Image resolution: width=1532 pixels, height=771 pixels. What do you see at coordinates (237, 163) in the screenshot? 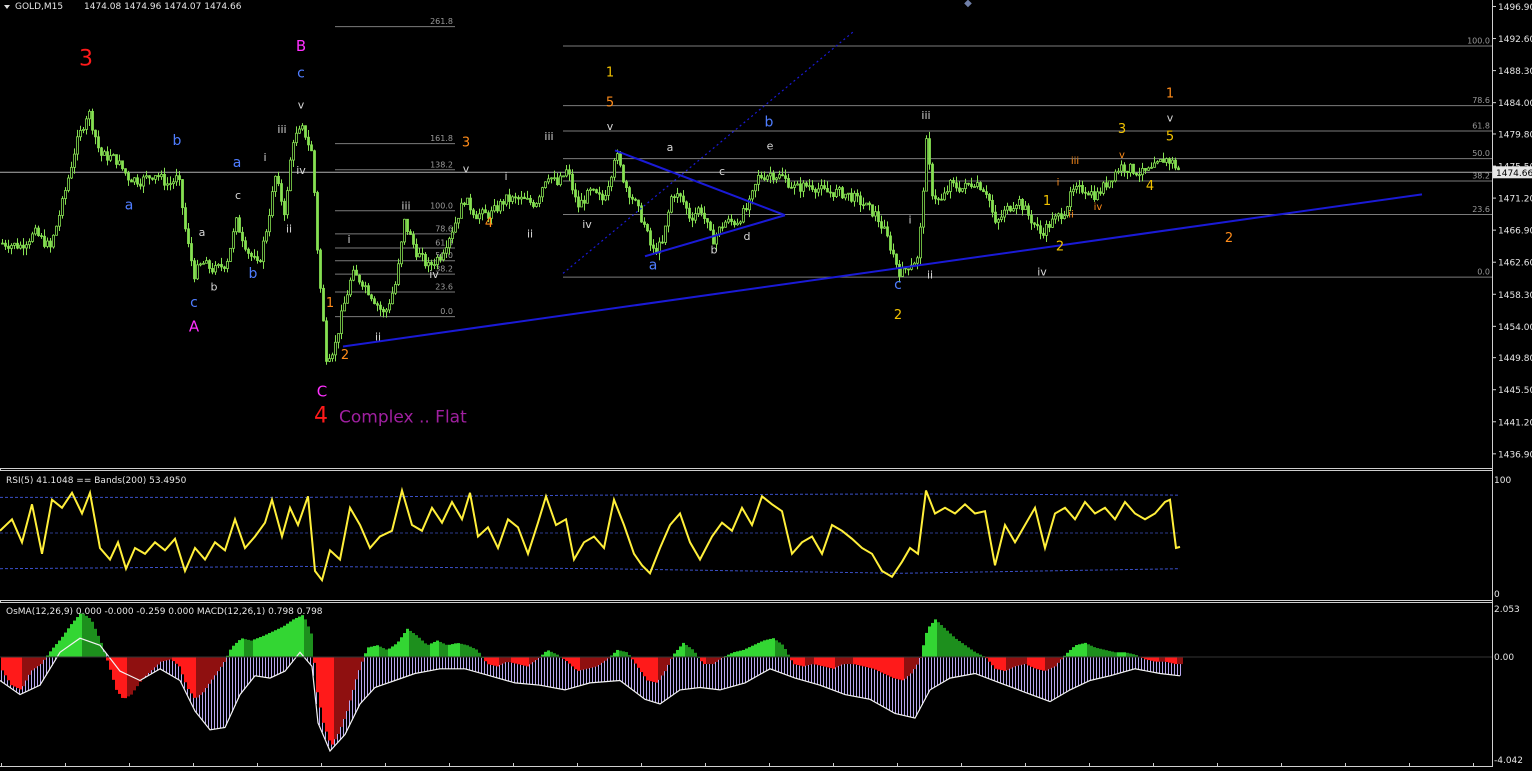
I see `wave-label: a` at bounding box center [237, 163].